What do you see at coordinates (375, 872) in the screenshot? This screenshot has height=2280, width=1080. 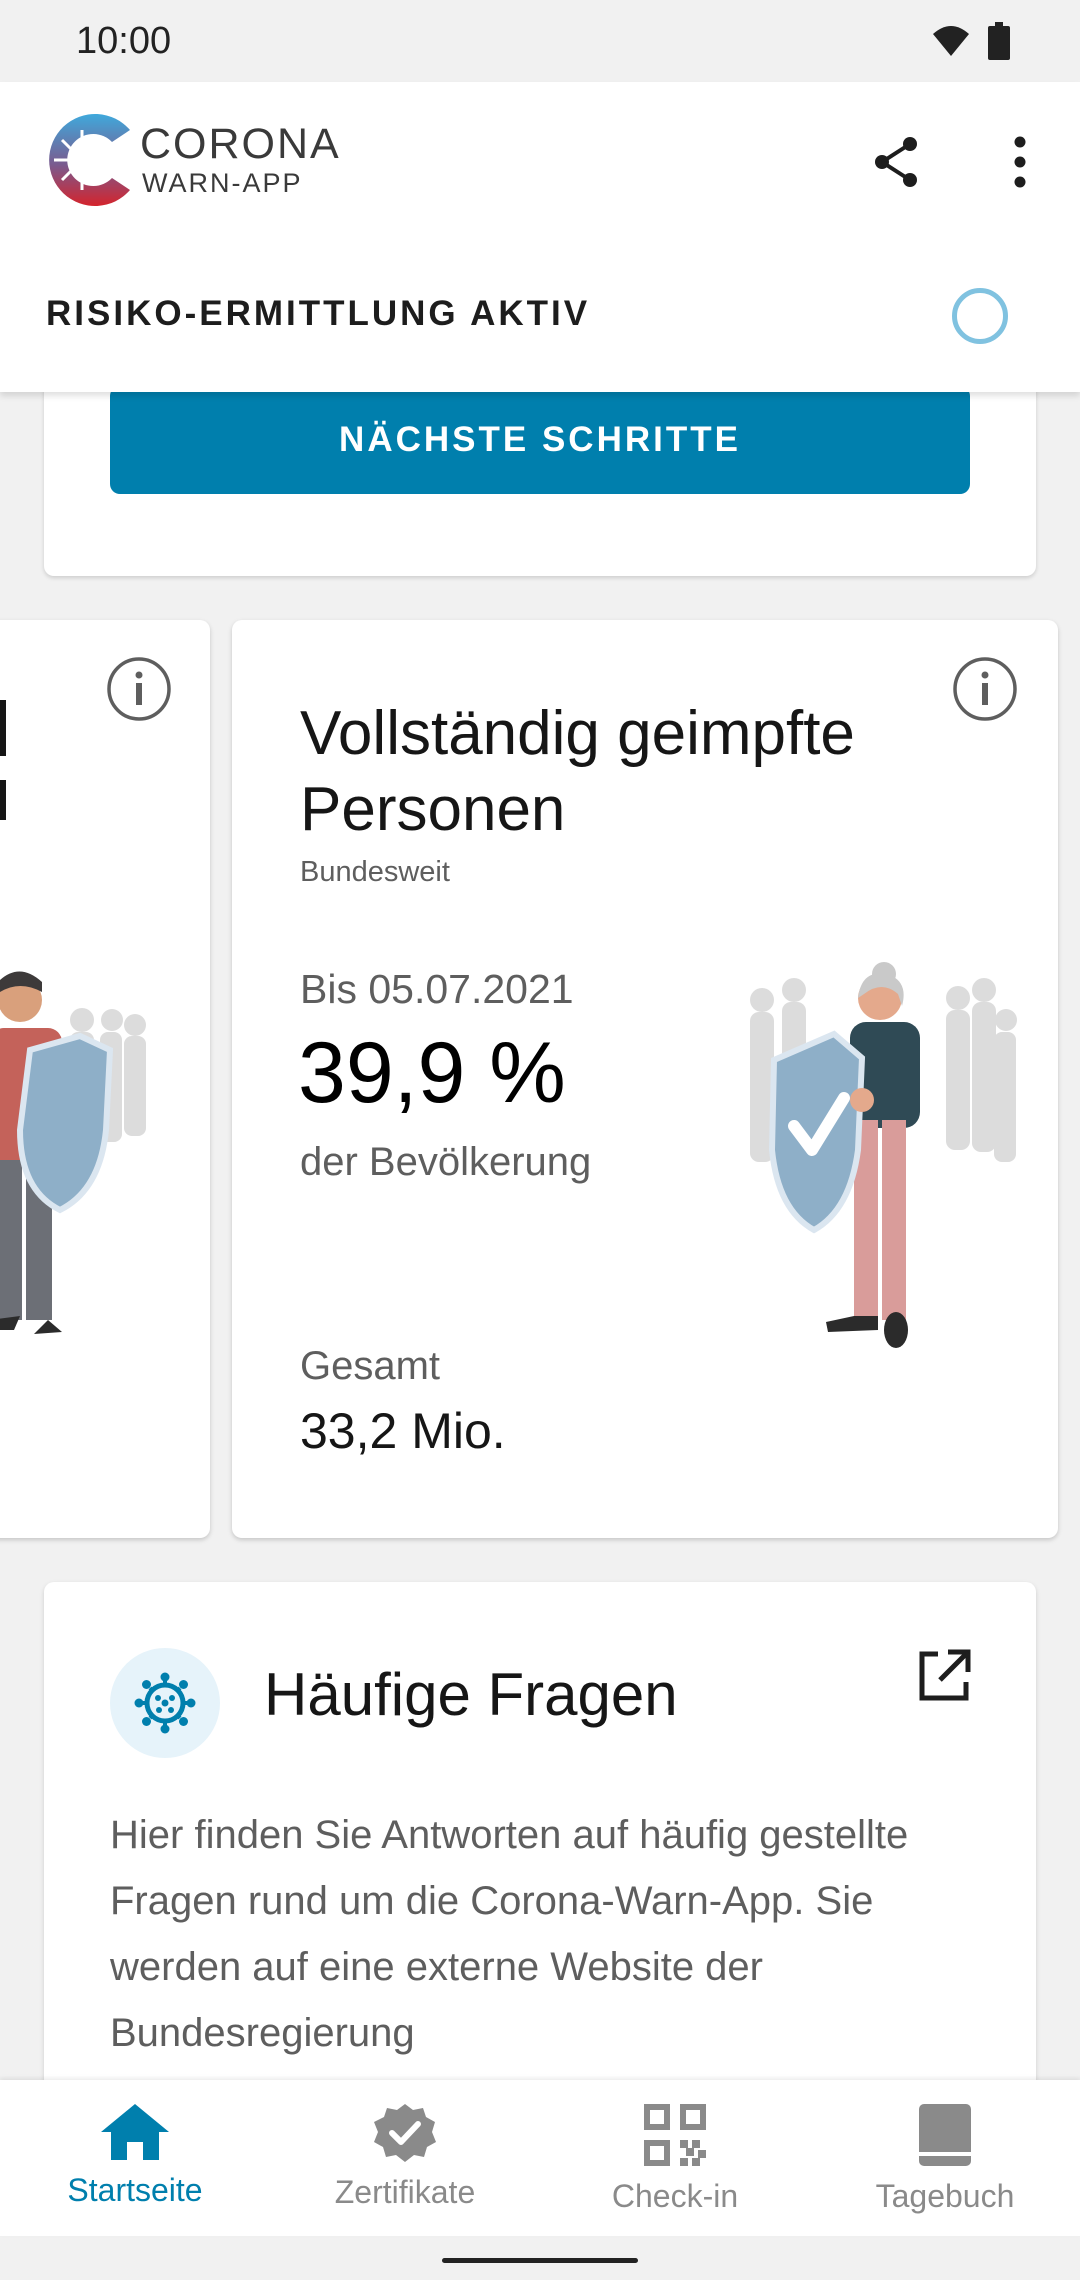 I see `card-subtitle: Bundesweit` at bounding box center [375, 872].